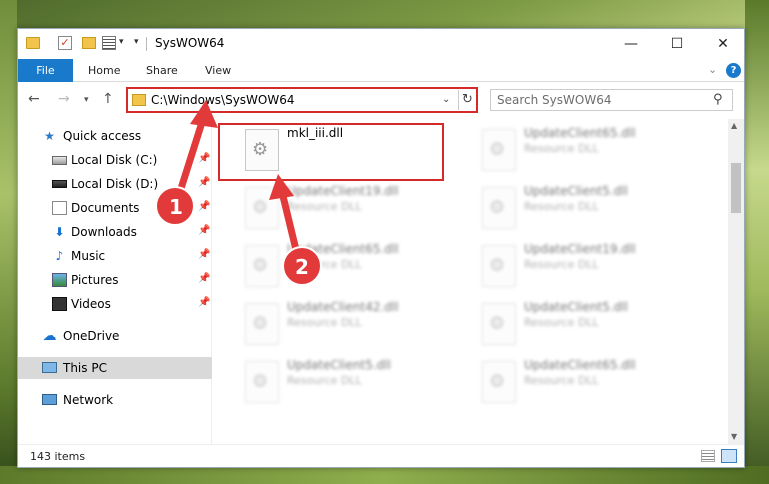  What do you see at coordinates (86, 100) in the screenshot?
I see `recent-locations-icon: ▾` at bounding box center [86, 100].